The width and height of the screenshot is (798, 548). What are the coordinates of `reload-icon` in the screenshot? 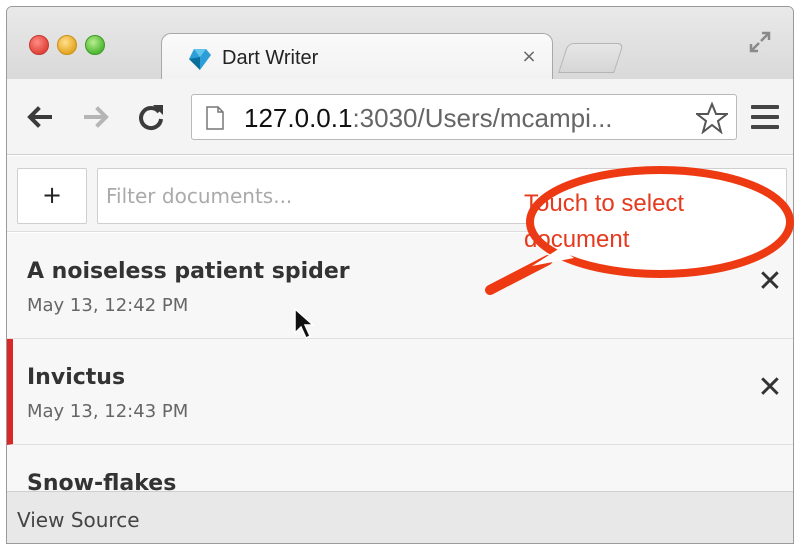 It's located at (151, 118).